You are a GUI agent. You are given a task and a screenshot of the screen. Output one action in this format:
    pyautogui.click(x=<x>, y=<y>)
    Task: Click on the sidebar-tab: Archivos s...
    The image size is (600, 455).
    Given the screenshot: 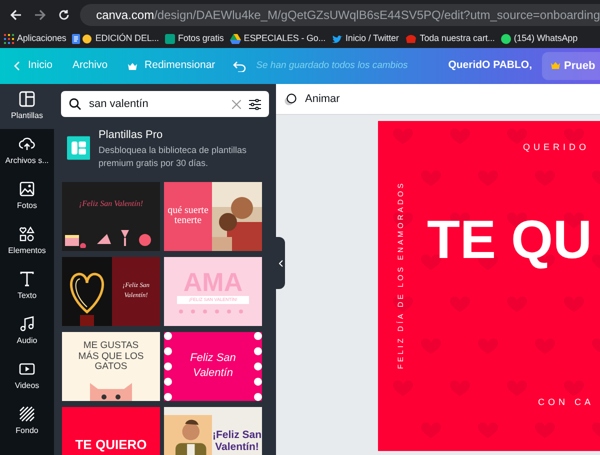 What is the action you would take?
    pyautogui.click(x=27, y=151)
    